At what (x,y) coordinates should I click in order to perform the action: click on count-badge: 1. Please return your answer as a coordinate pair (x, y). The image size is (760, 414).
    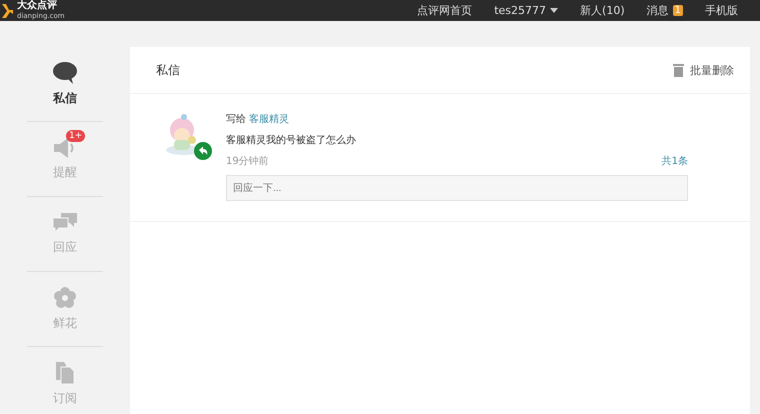
    Looking at the image, I should click on (677, 10).